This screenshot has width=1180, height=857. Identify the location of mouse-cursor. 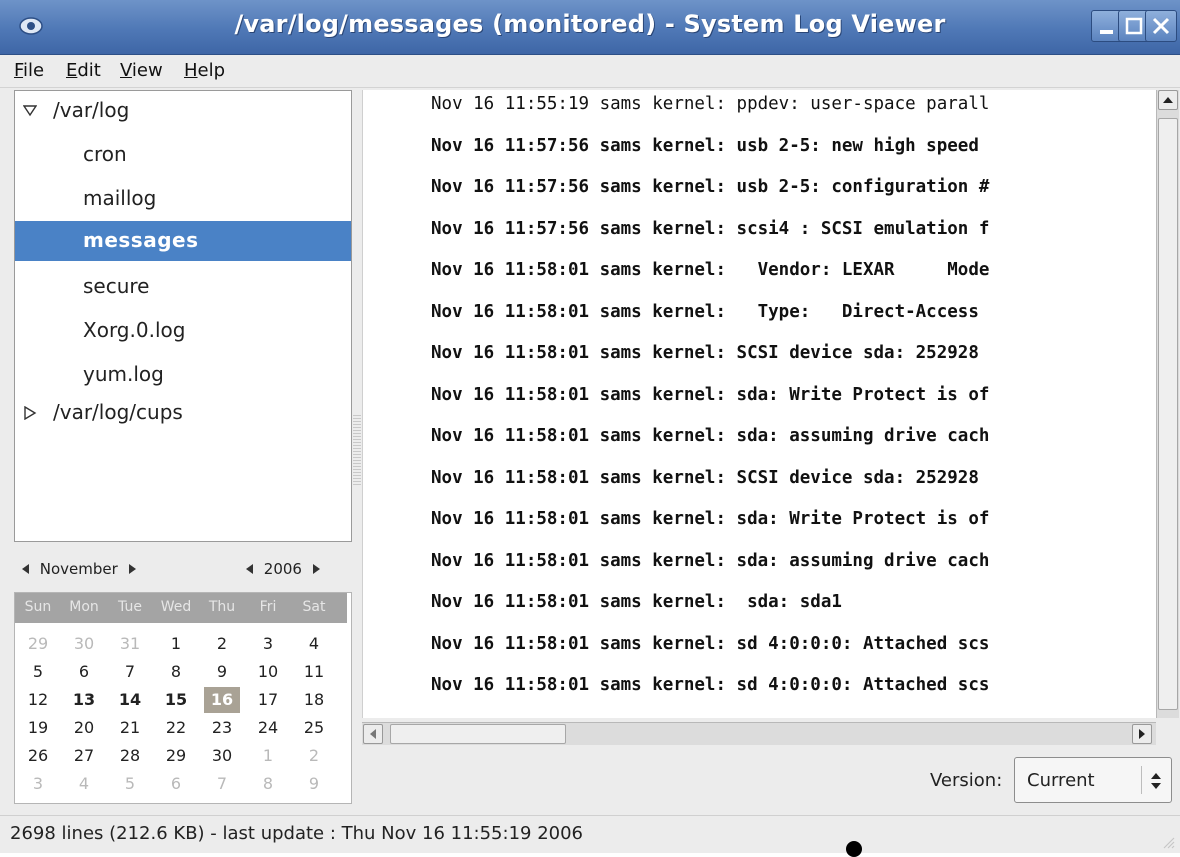
(854, 849).